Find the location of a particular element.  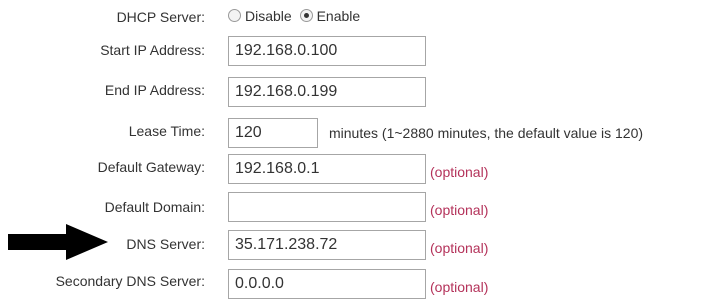

default-domain-input is located at coordinates (327, 207).